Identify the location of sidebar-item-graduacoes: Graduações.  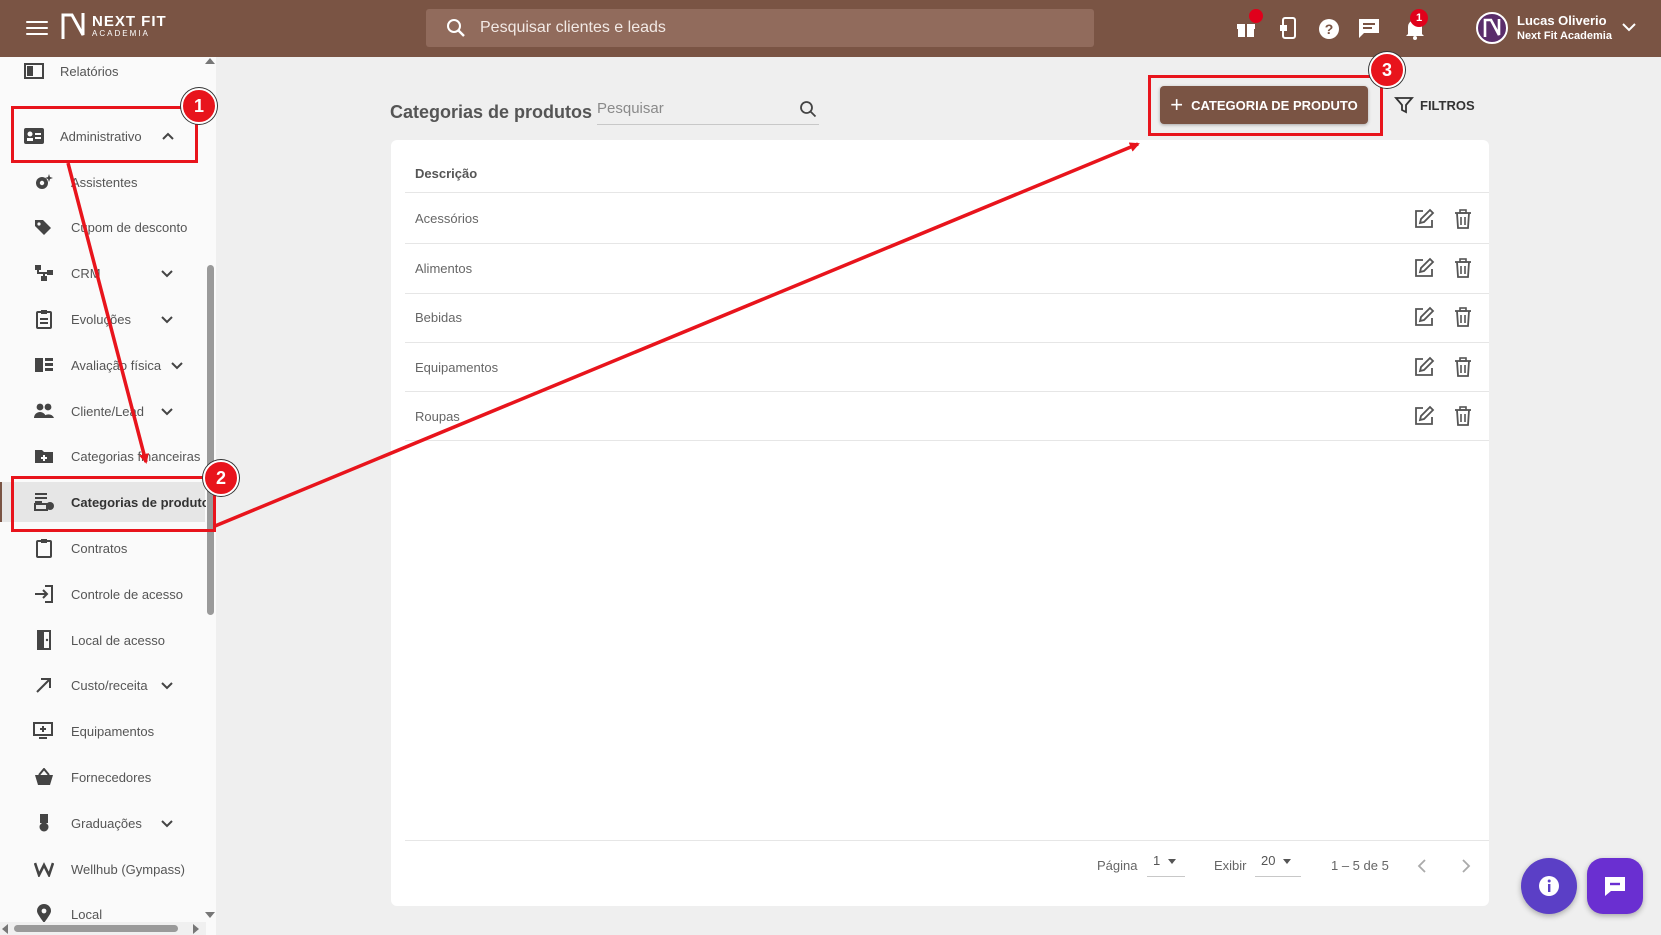
(102, 823).